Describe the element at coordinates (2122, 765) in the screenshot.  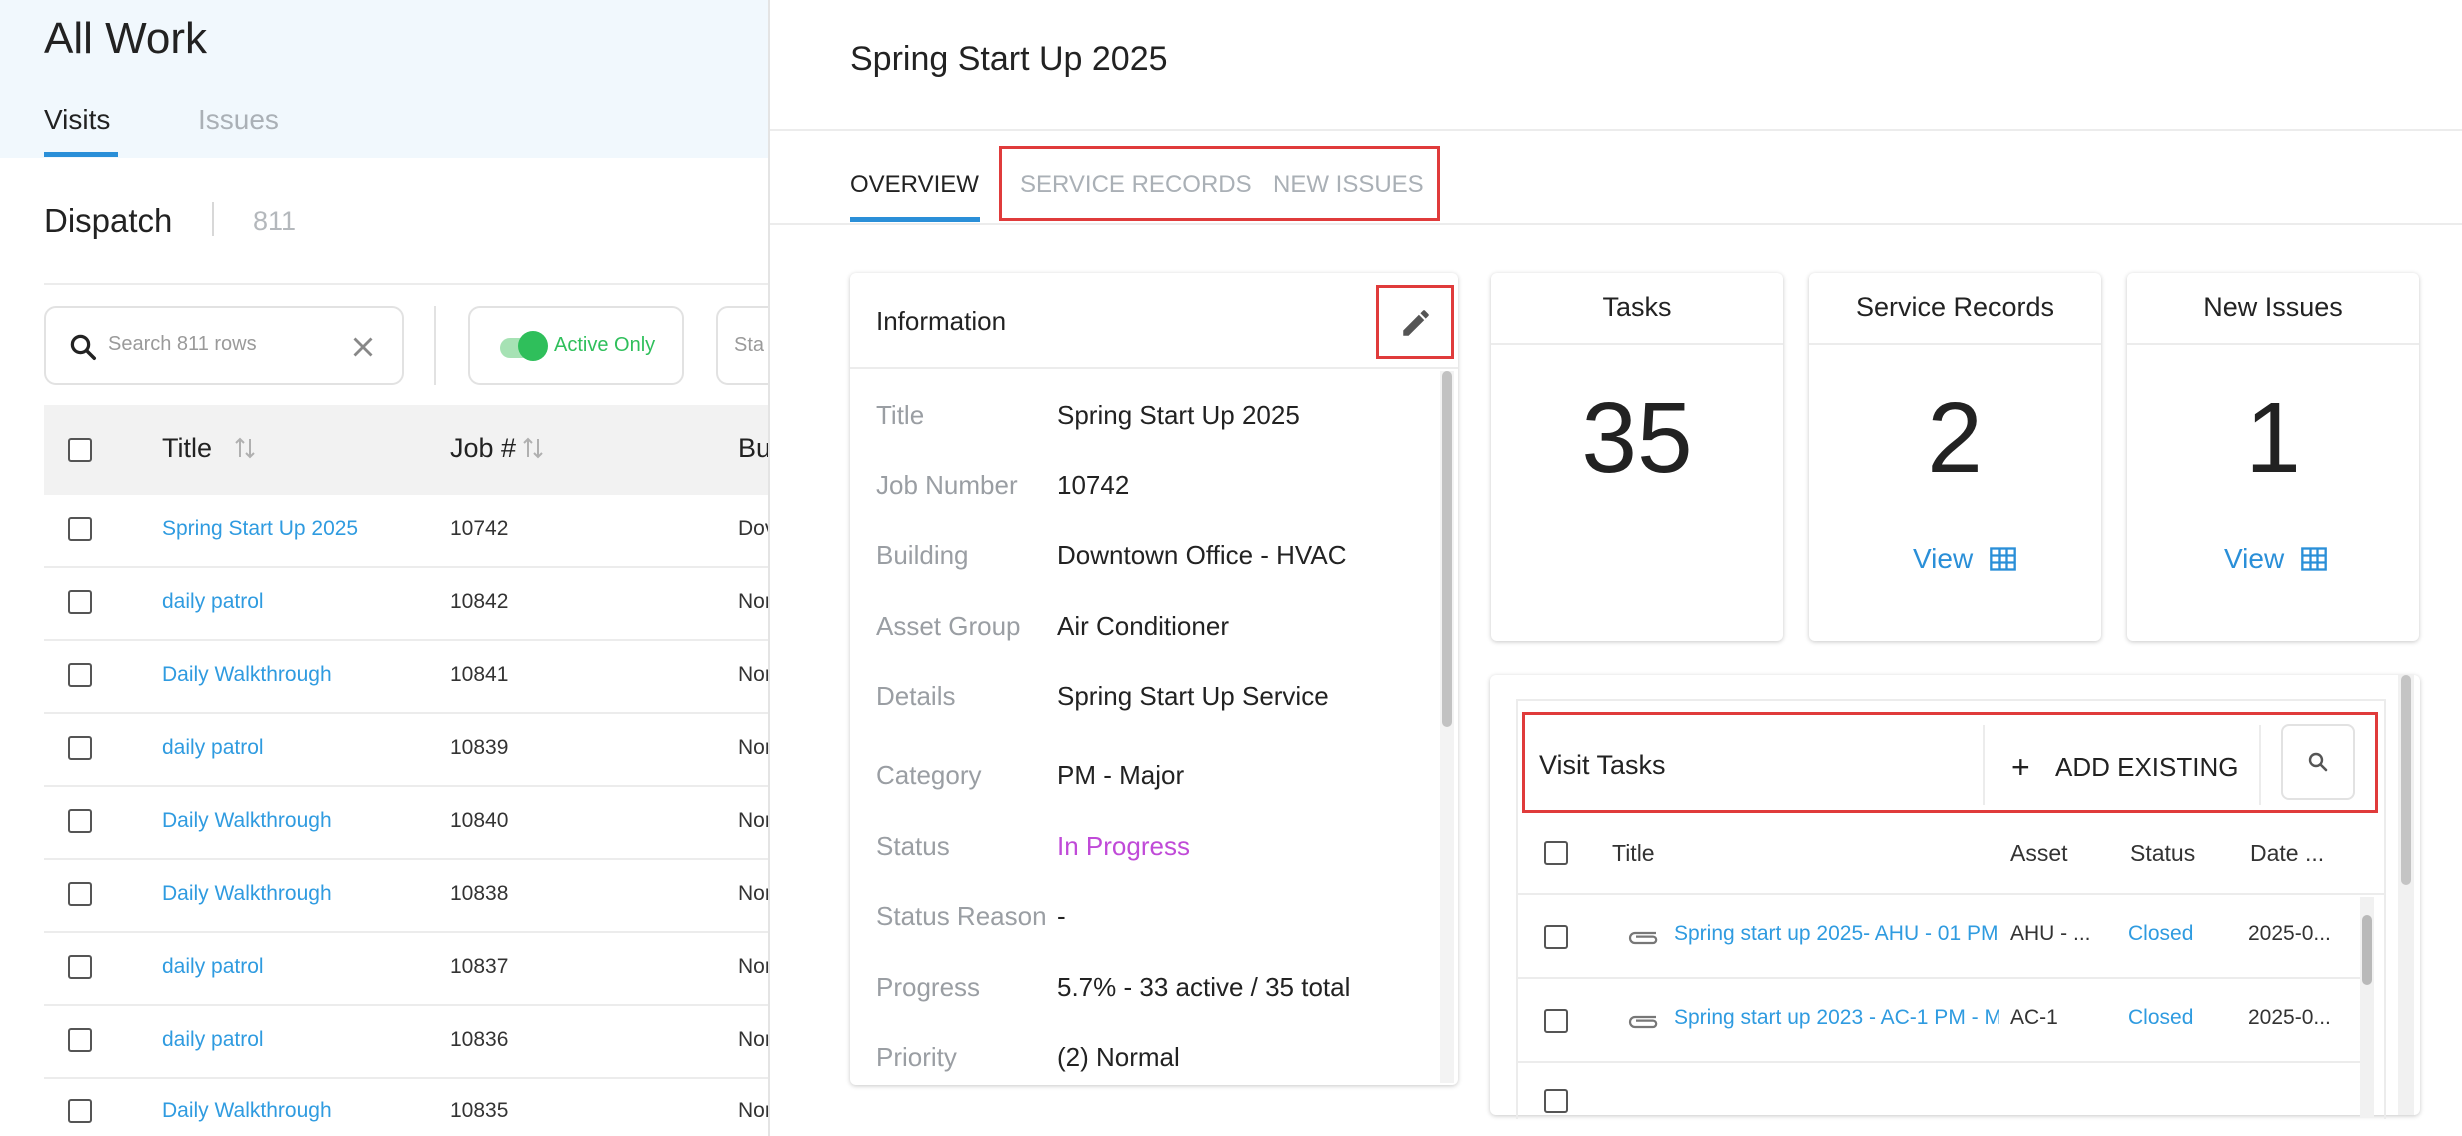
I see `add-existing-button: + ADD EXISTING` at that location.